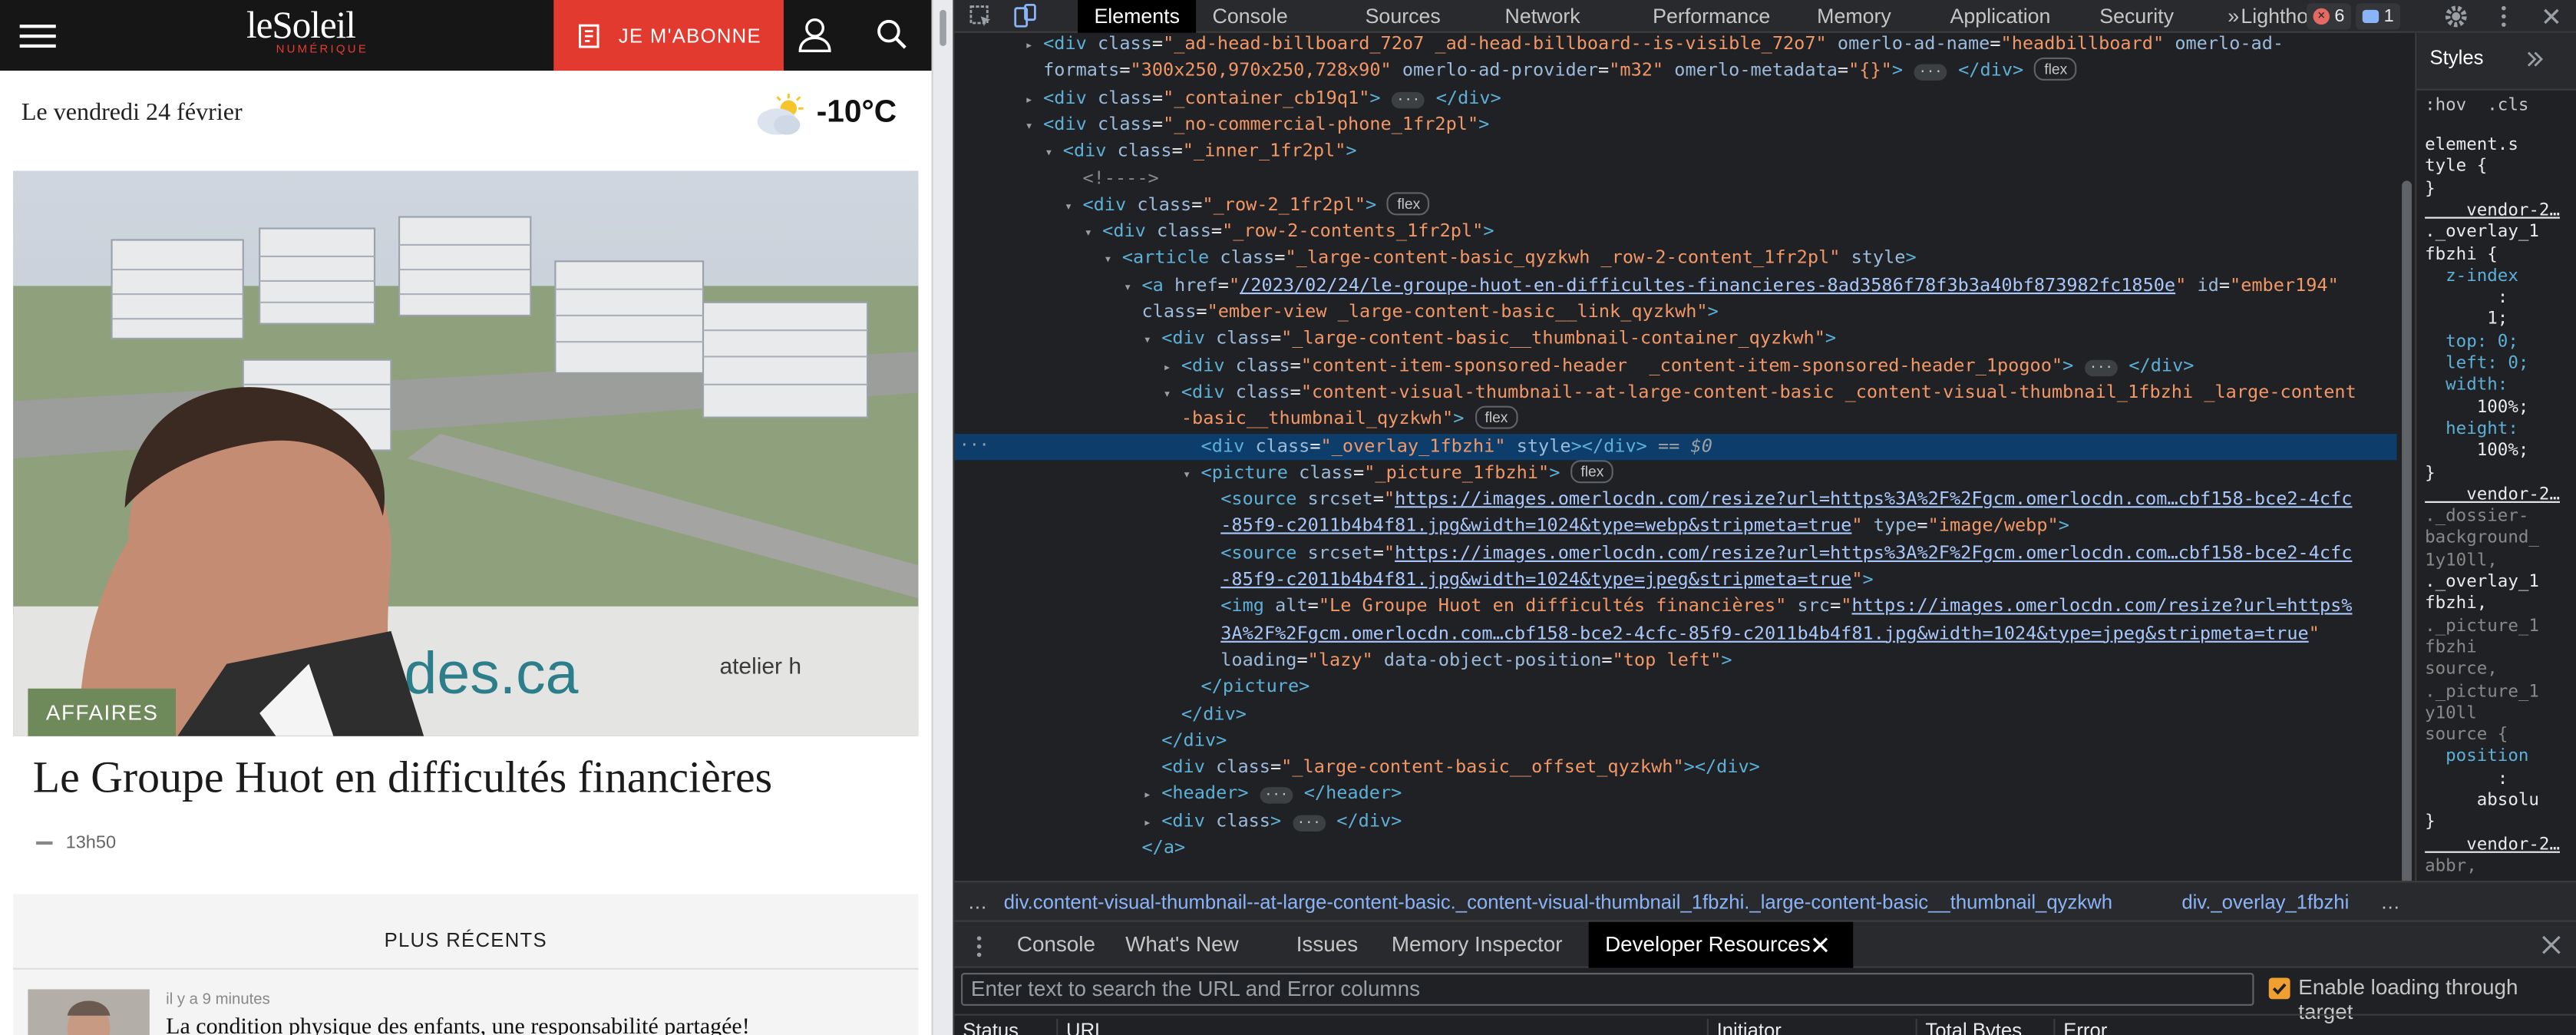  What do you see at coordinates (814, 34) in the screenshot?
I see `user-icon` at bounding box center [814, 34].